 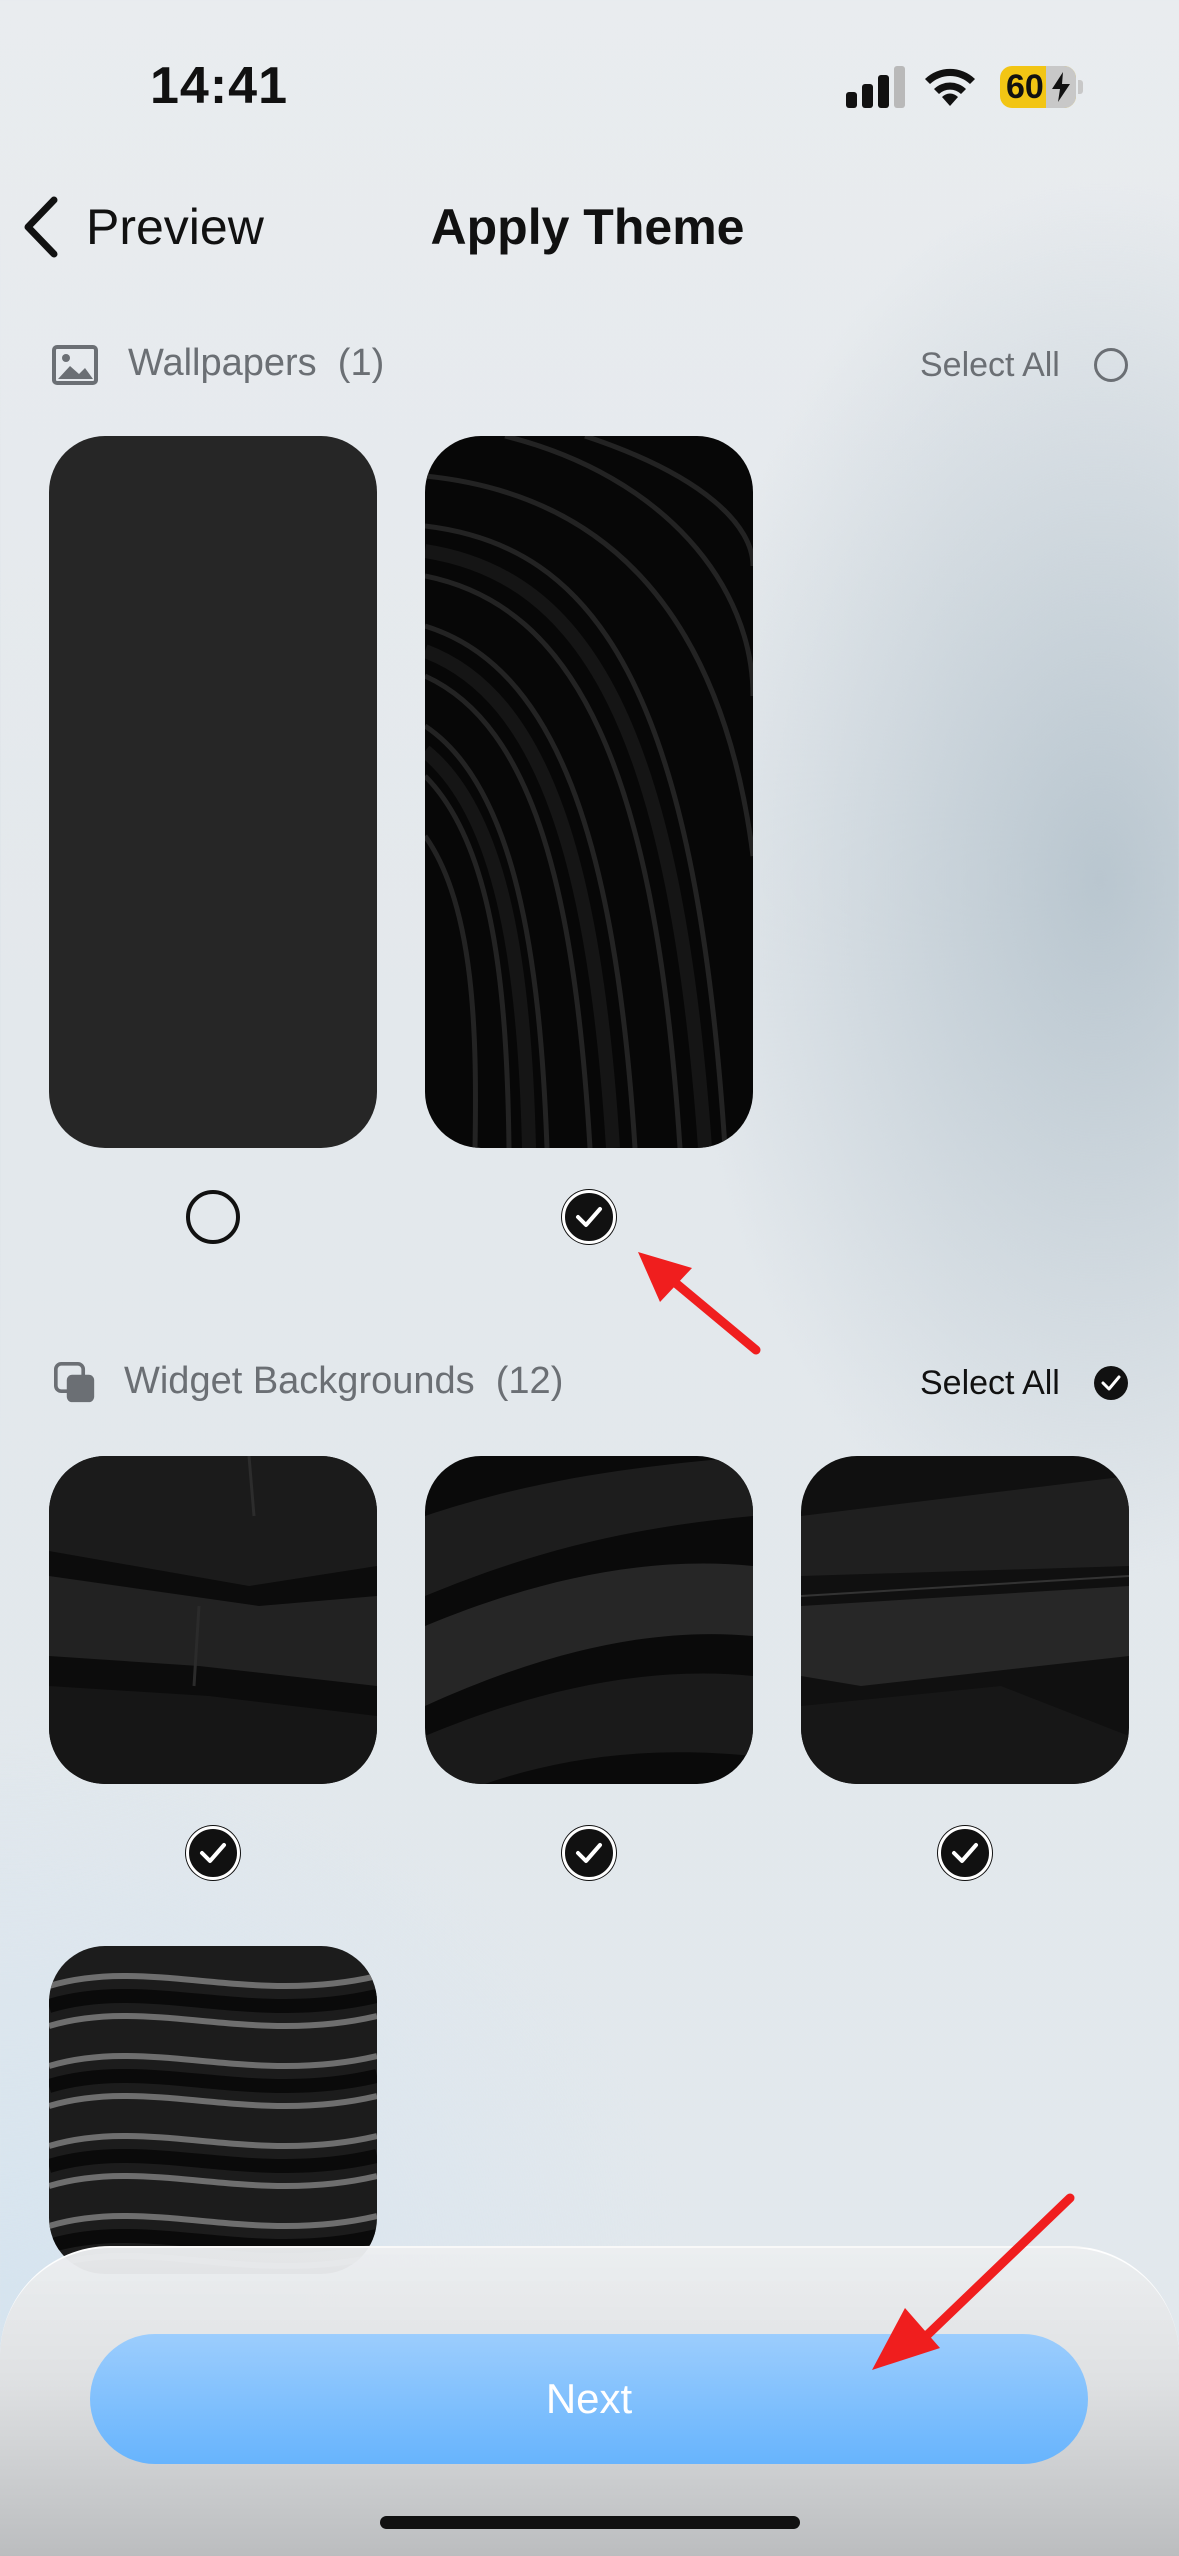 I want to click on battery-charging-icon: 60, so click(x=1038, y=87).